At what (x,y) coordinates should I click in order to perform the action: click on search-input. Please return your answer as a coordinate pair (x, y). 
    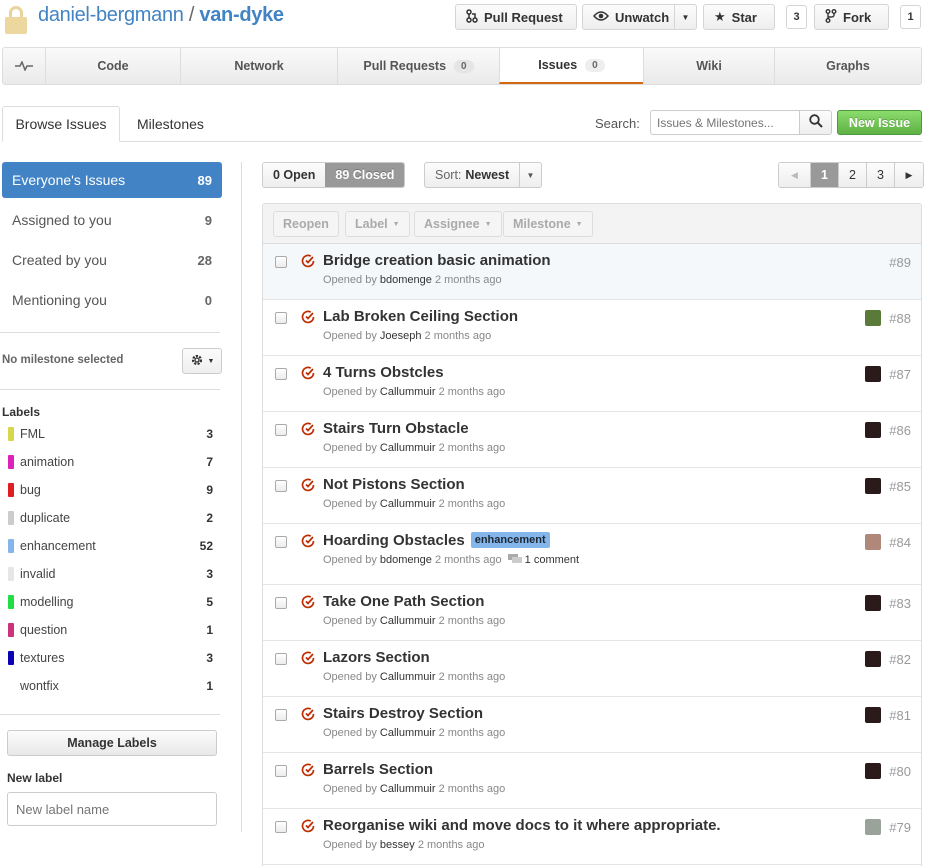
    Looking at the image, I should click on (725, 122).